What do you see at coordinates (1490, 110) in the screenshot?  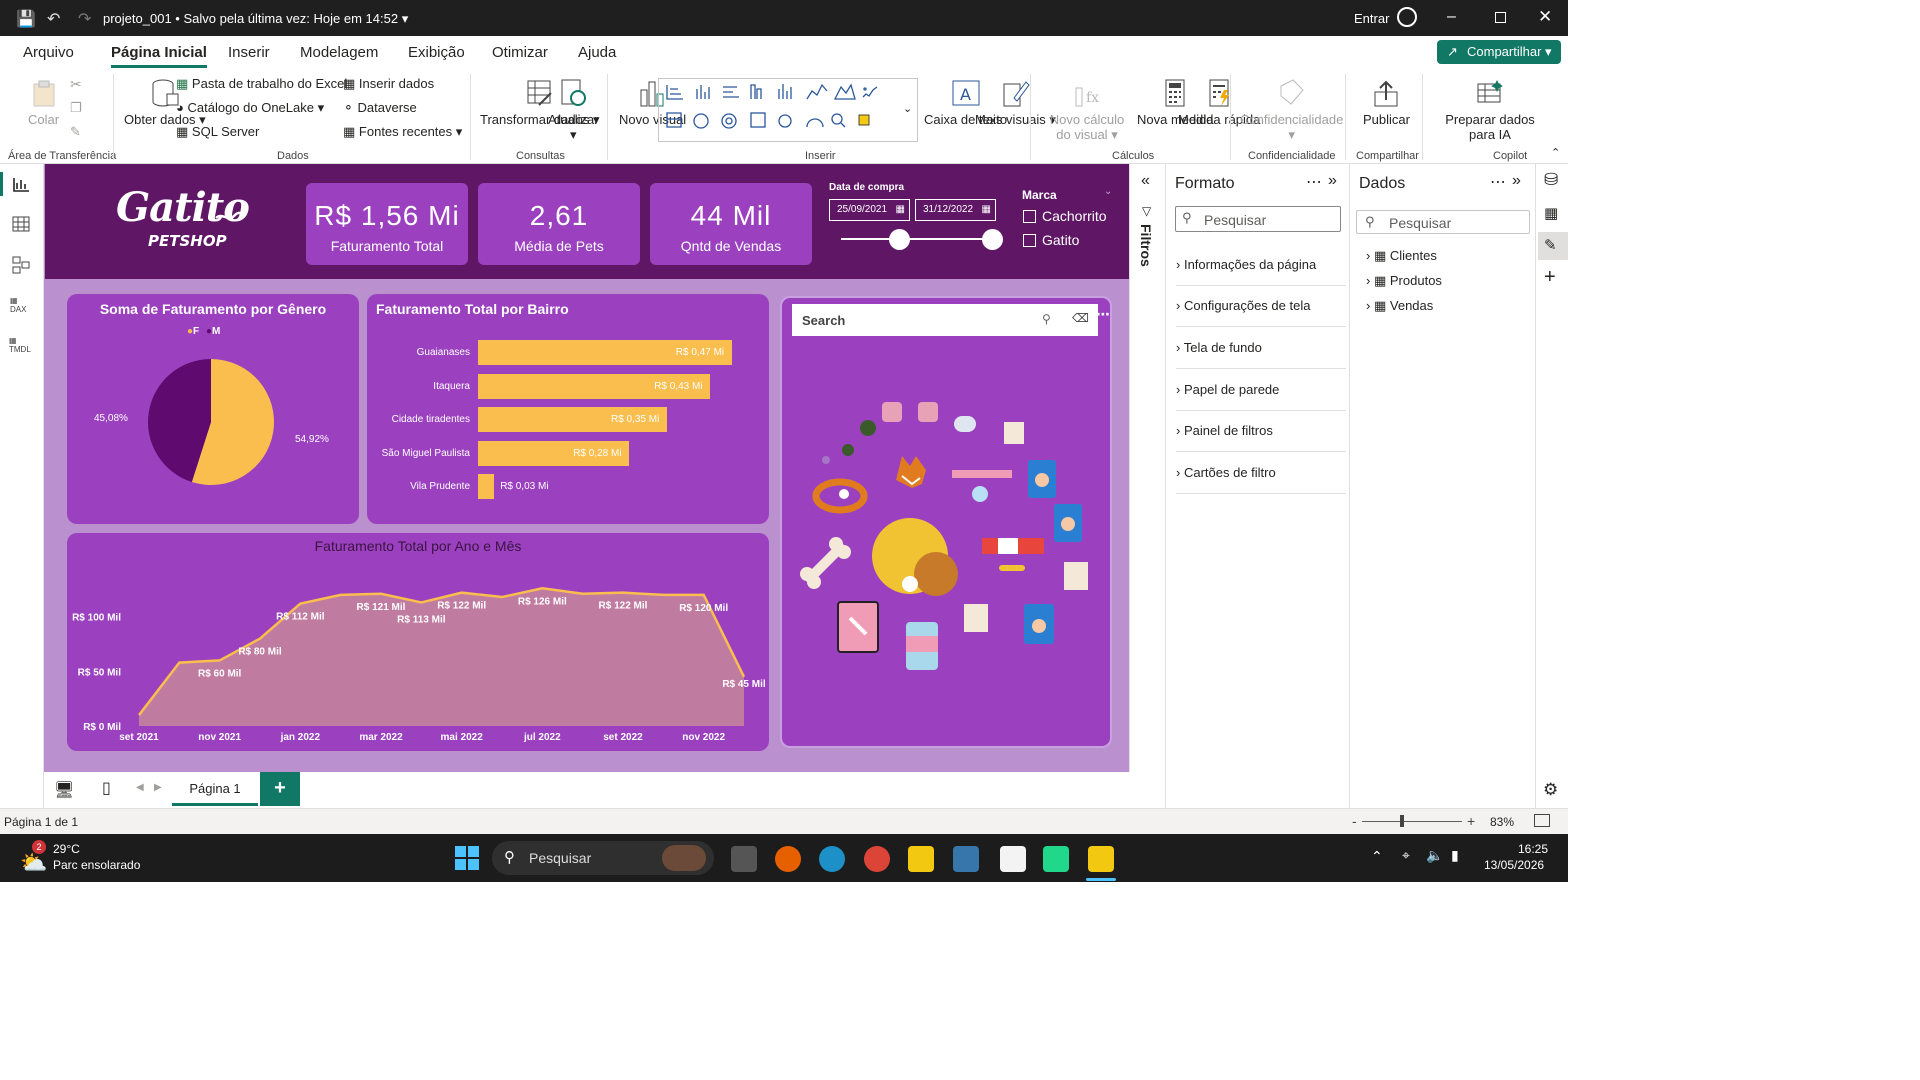 I see `prepare-data-ai-button: Preparar dados para IA` at bounding box center [1490, 110].